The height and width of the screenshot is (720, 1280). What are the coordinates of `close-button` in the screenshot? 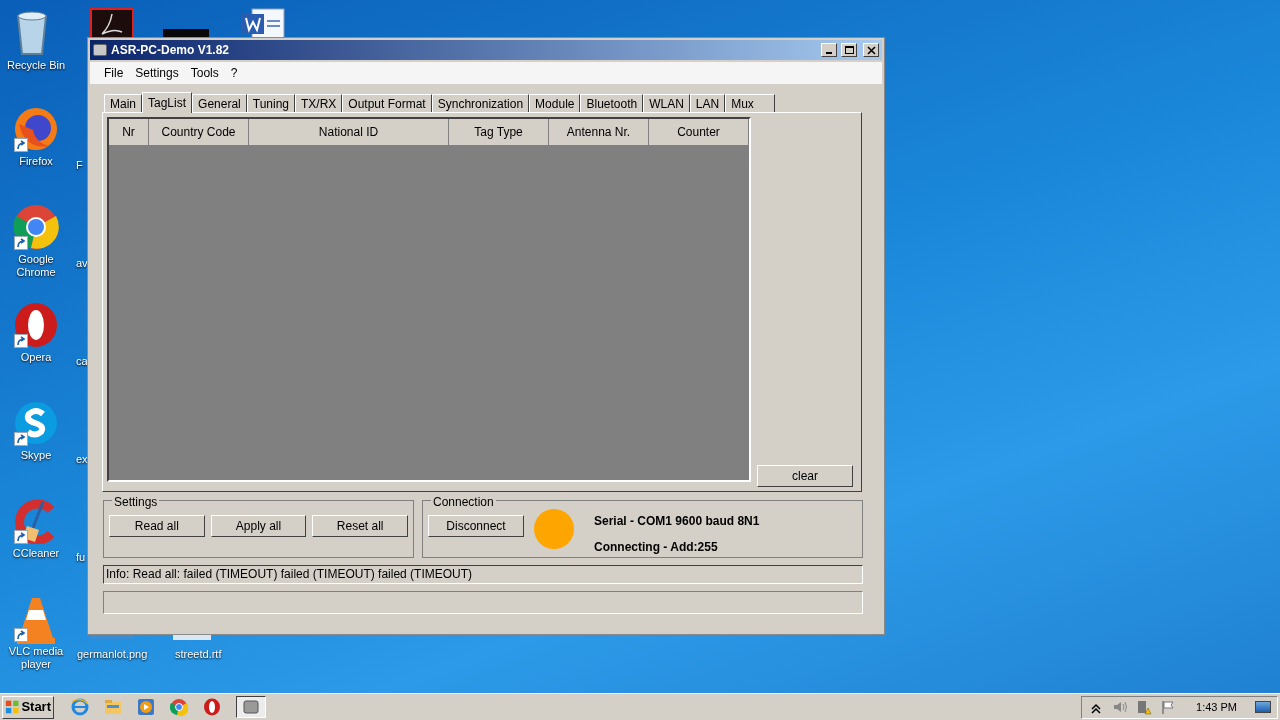 It's located at (871, 50).